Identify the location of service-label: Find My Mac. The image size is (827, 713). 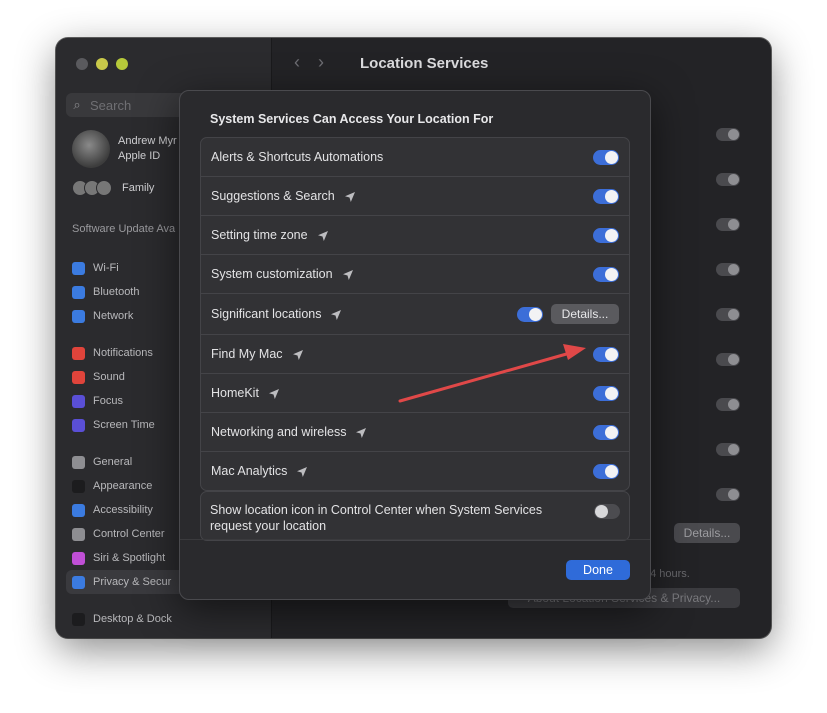
(247, 354).